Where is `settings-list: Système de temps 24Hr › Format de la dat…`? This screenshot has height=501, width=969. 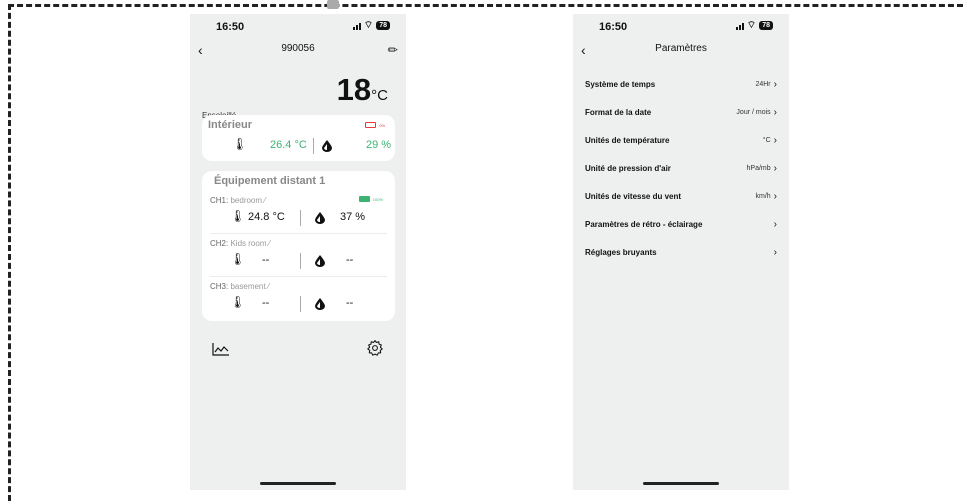 settings-list: Système de temps 24Hr › Format de la dat… is located at coordinates (681, 168).